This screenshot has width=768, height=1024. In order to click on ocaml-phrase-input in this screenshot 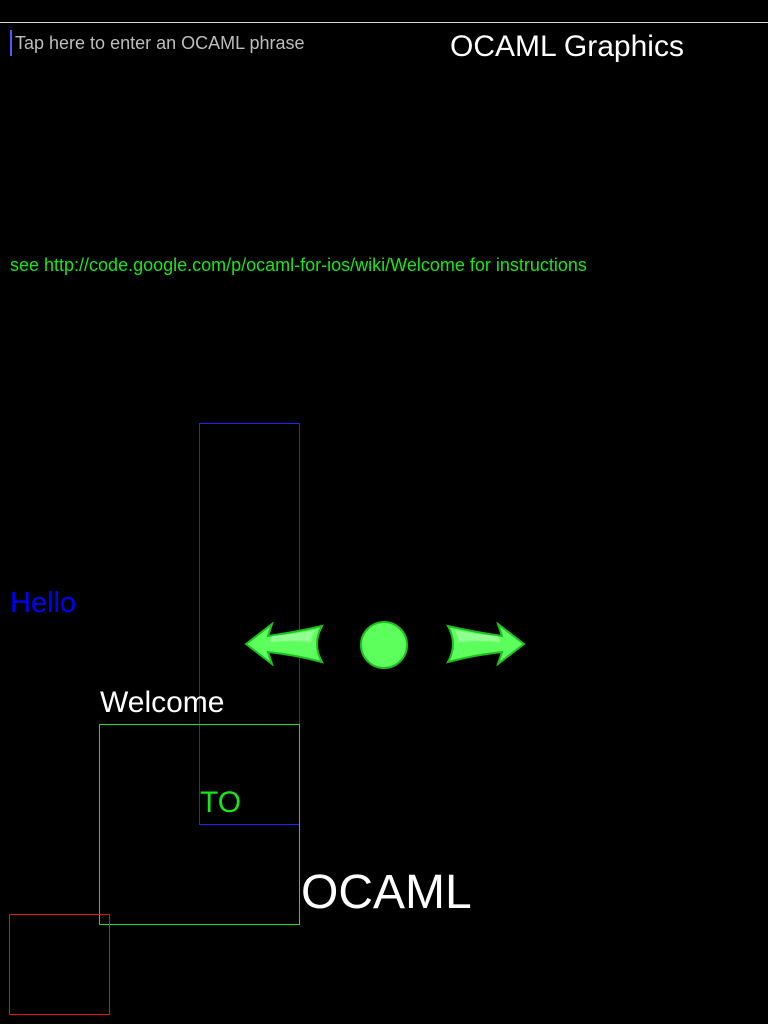, I will do `click(222, 43)`.